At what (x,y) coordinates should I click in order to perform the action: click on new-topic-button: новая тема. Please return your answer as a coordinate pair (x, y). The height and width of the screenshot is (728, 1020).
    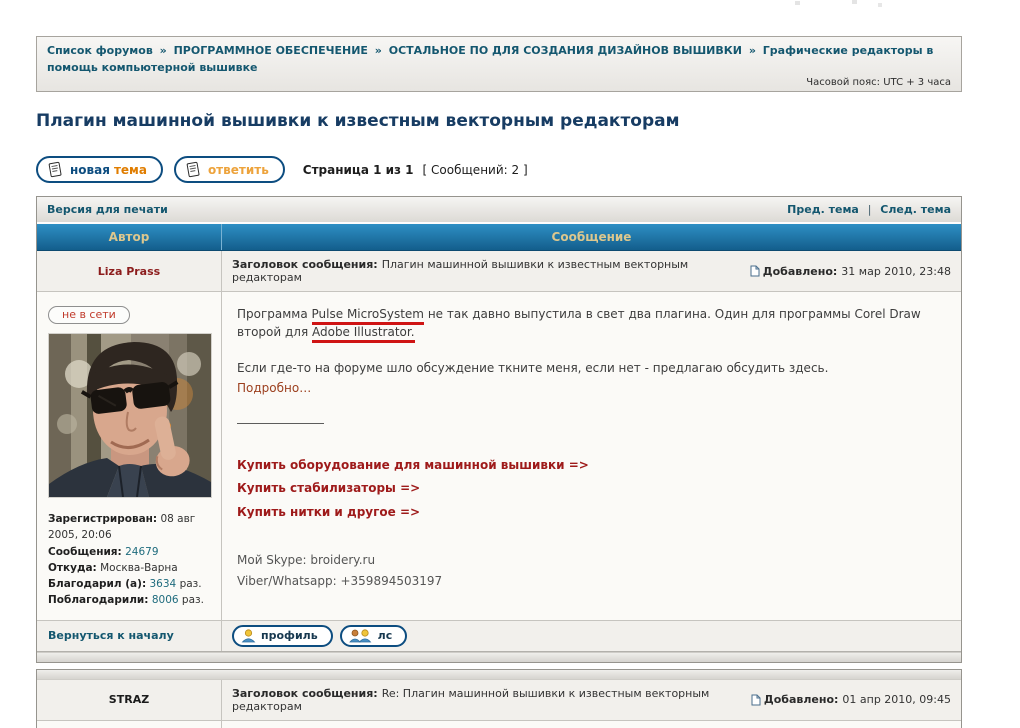
    Looking at the image, I should click on (99, 170).